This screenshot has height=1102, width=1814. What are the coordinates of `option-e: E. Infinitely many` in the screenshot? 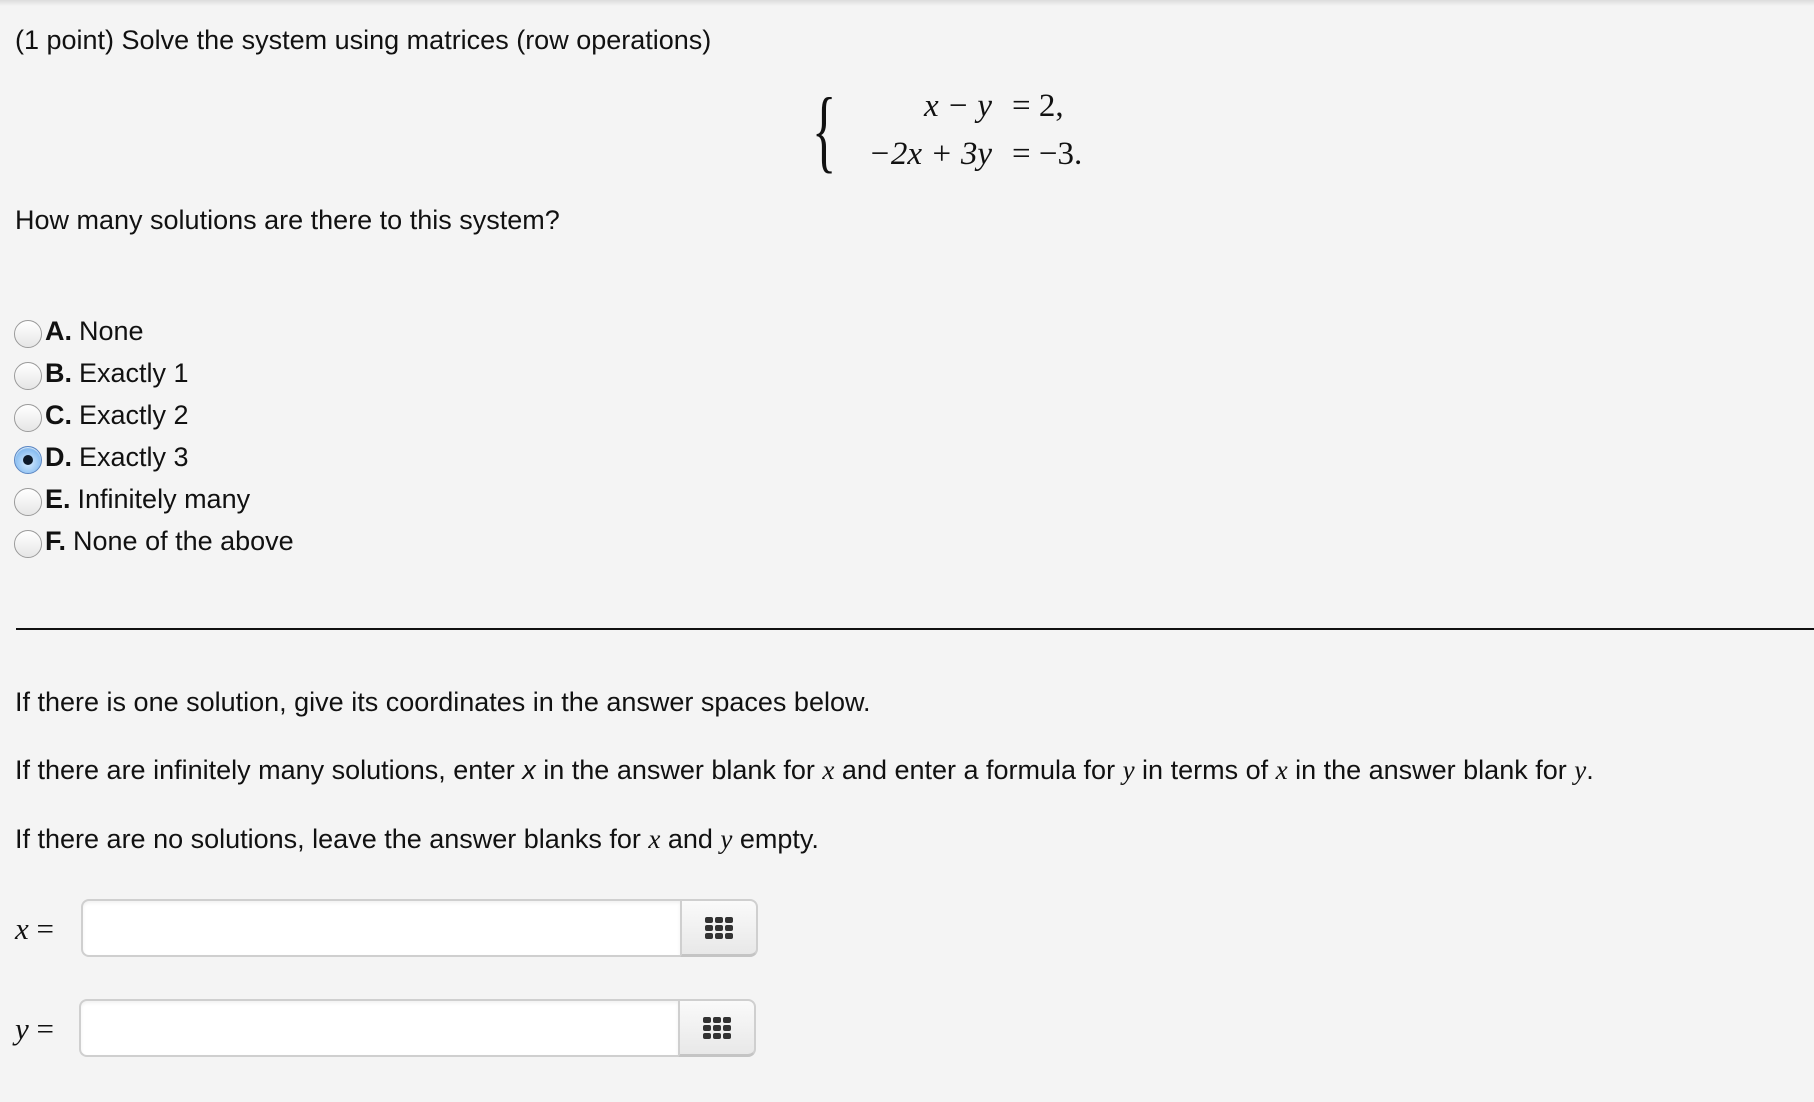 It's located at (154, 499).